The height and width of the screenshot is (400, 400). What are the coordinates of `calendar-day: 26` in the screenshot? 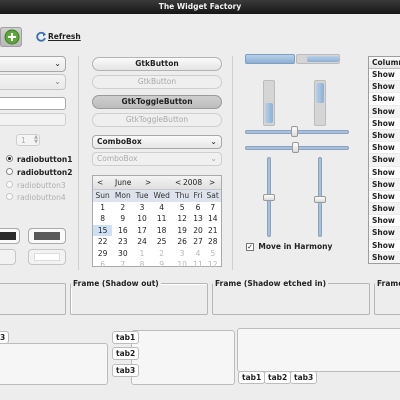 It's located at (182, 242).